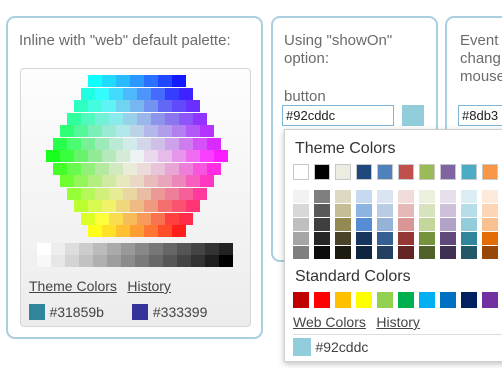 This screenshot has height=368, width=502. I want to click on color-input, so click(338, 115).